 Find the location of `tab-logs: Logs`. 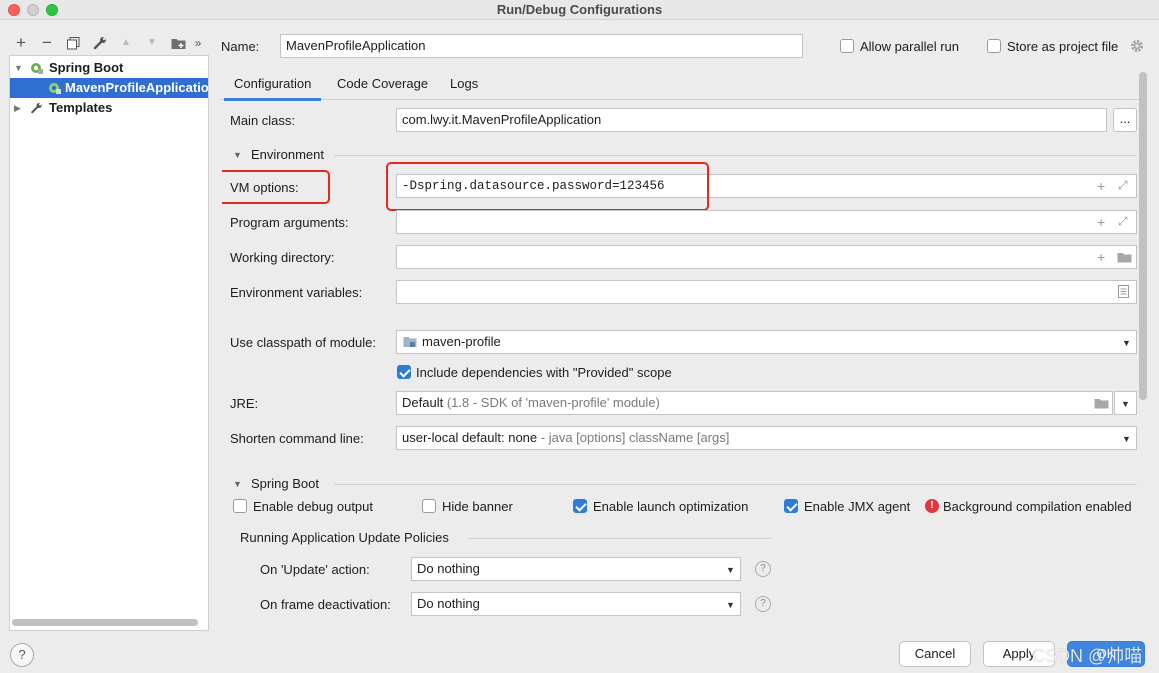

tab-logs: Logs is located at coordinates (464, 85).